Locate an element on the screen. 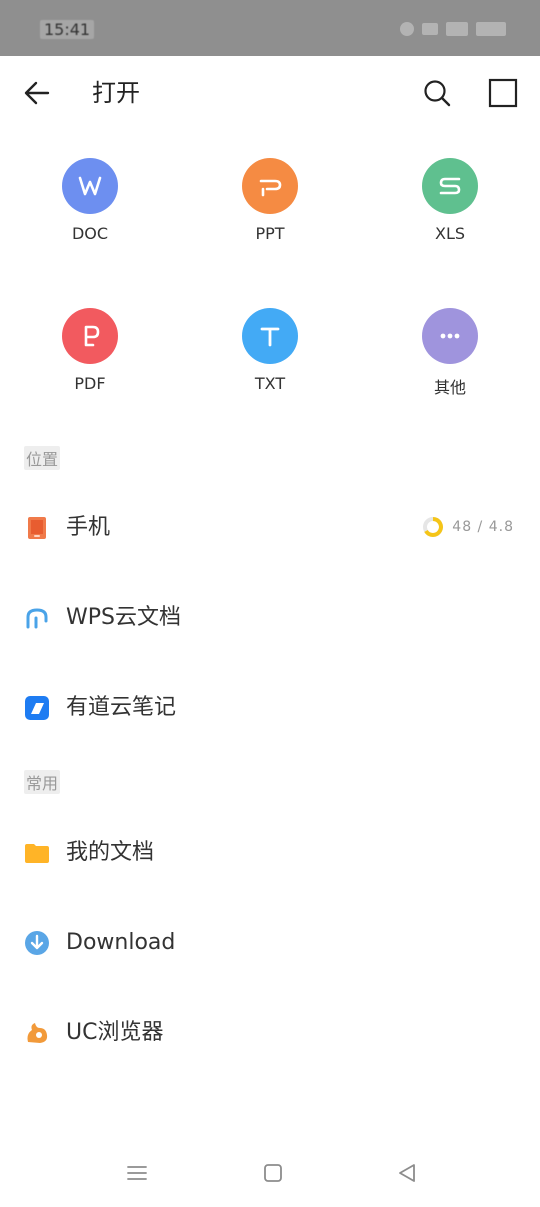 The image size is (540, 1207). folder-icon is located at coordinates (37, 853).